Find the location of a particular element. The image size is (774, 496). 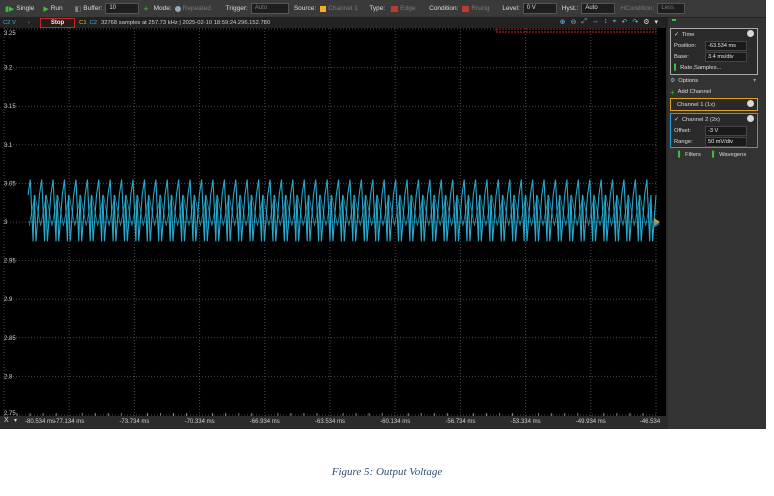

channel1-section: Channel 1 (1x) is located at coordinates (714, 104).